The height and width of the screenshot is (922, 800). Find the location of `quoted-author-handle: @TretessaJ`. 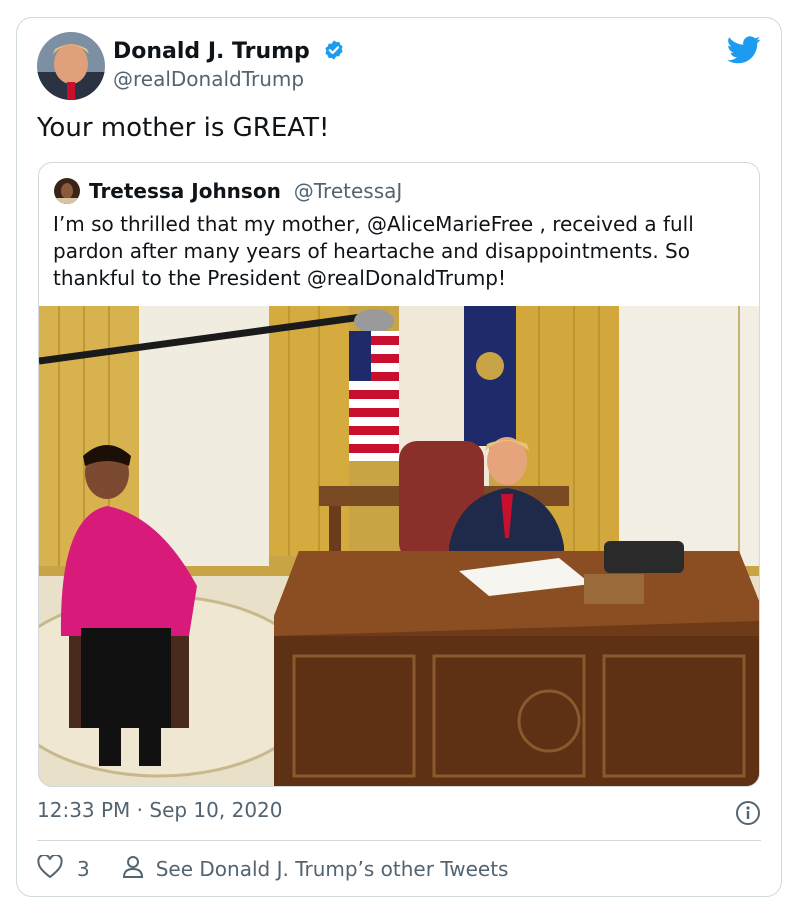

quoted-author-handle: @TretessaJ is located at coordinates (348, 191).